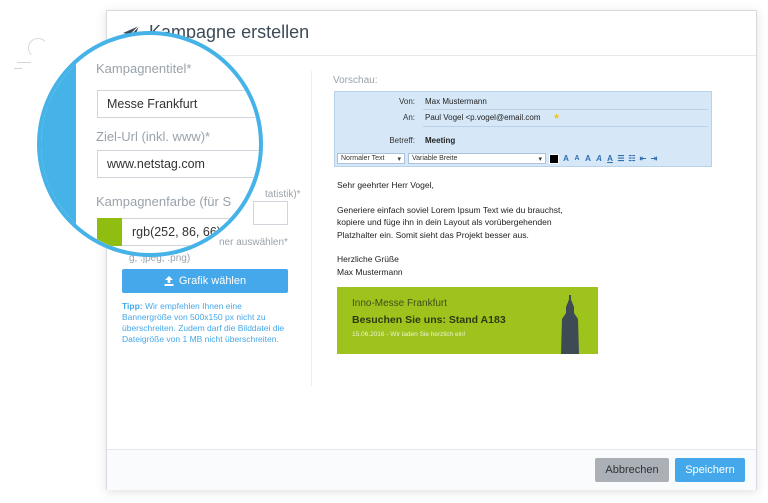  I want to click on to-key: An:, so click(408, 117).